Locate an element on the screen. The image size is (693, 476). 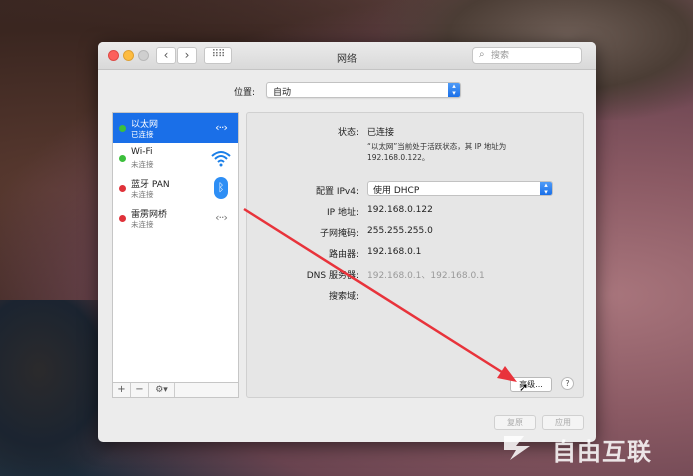
add-service-button: + is located at coordinates (122, 390).